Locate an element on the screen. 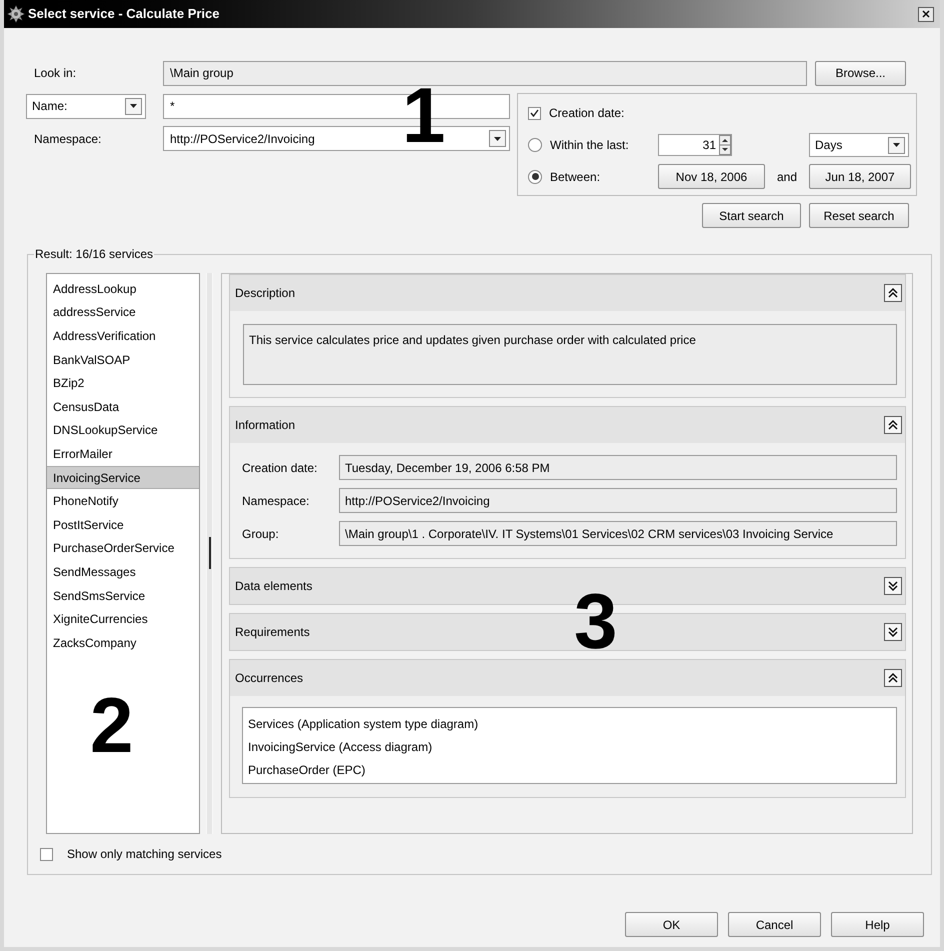 The image size is (944, 951). show-matching-label: Show only matching services is located at coordinates (144, 854).